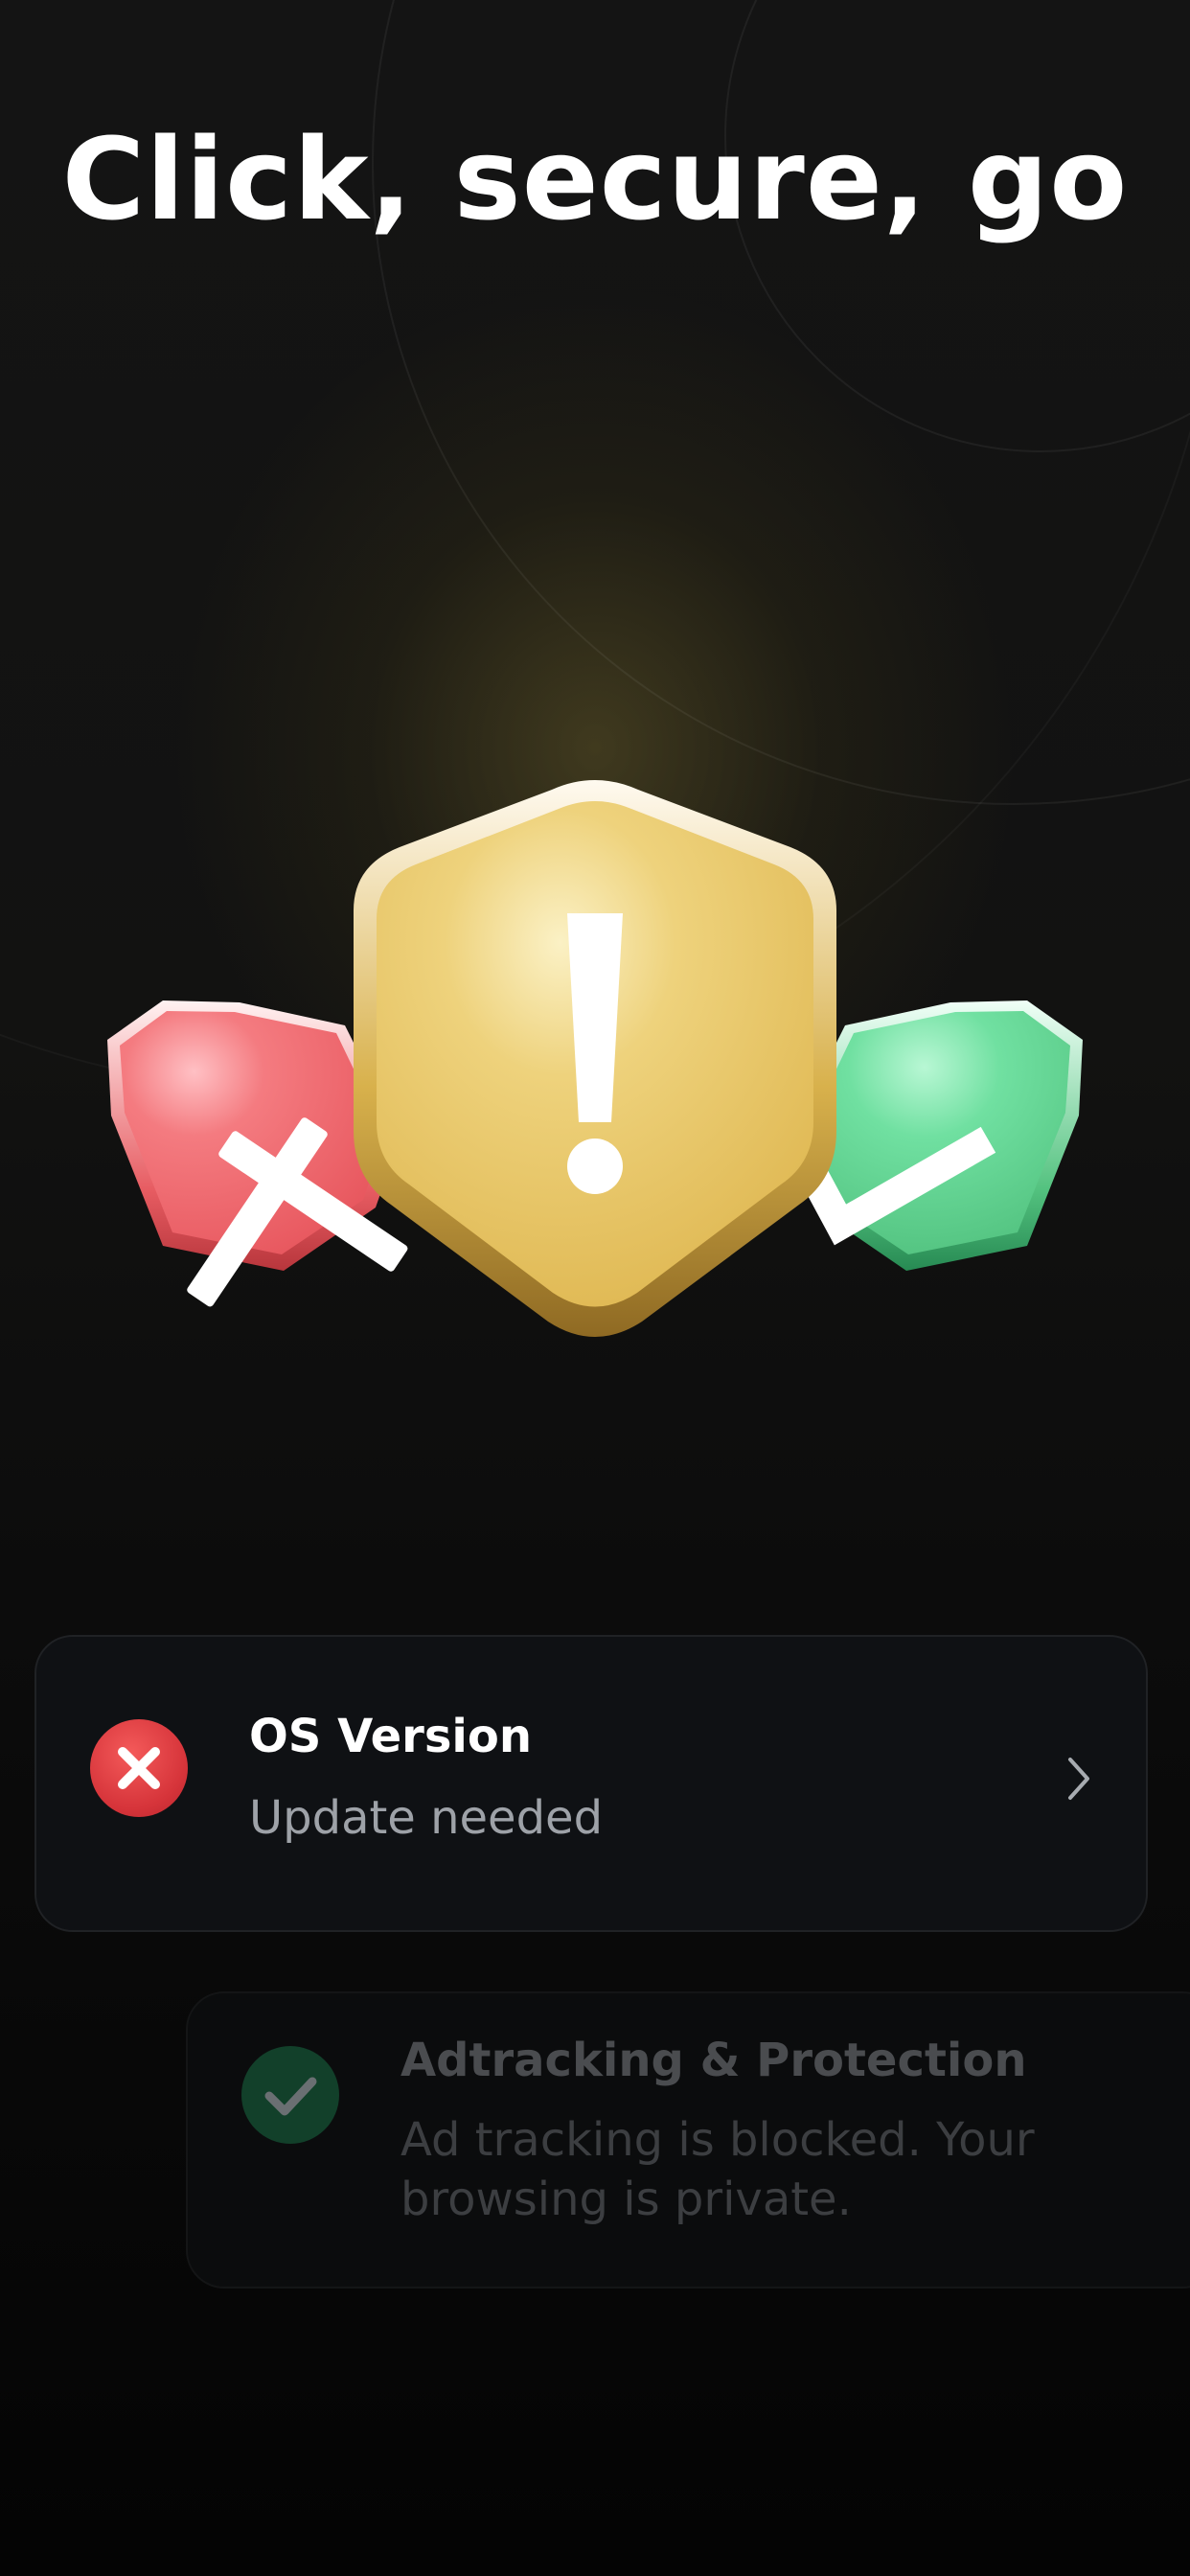 The image size is (1190, 2576). I want to click on card-status-text: Update needed, so click(427, 1818).